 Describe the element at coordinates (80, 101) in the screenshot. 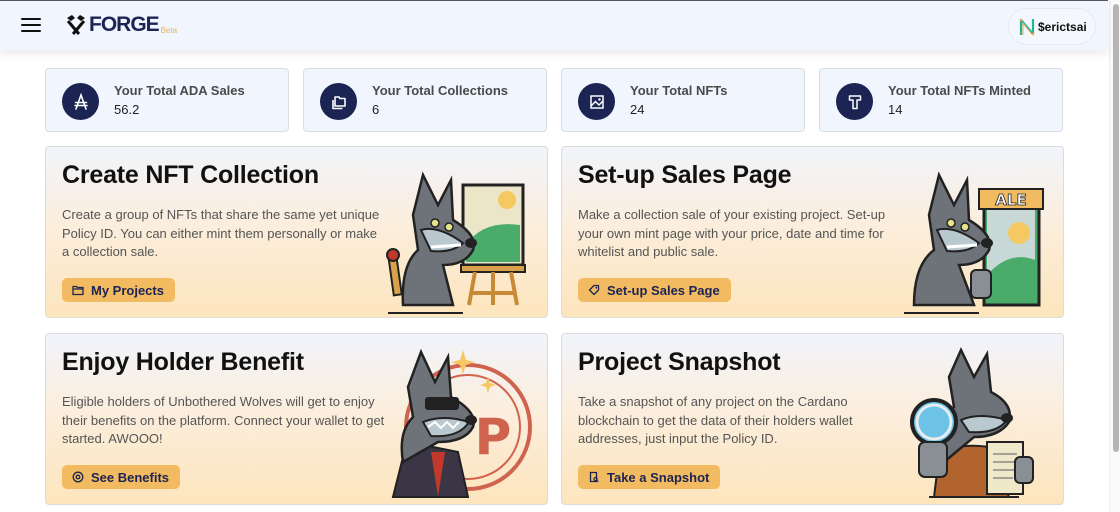

I see `ada-icon` at that location.